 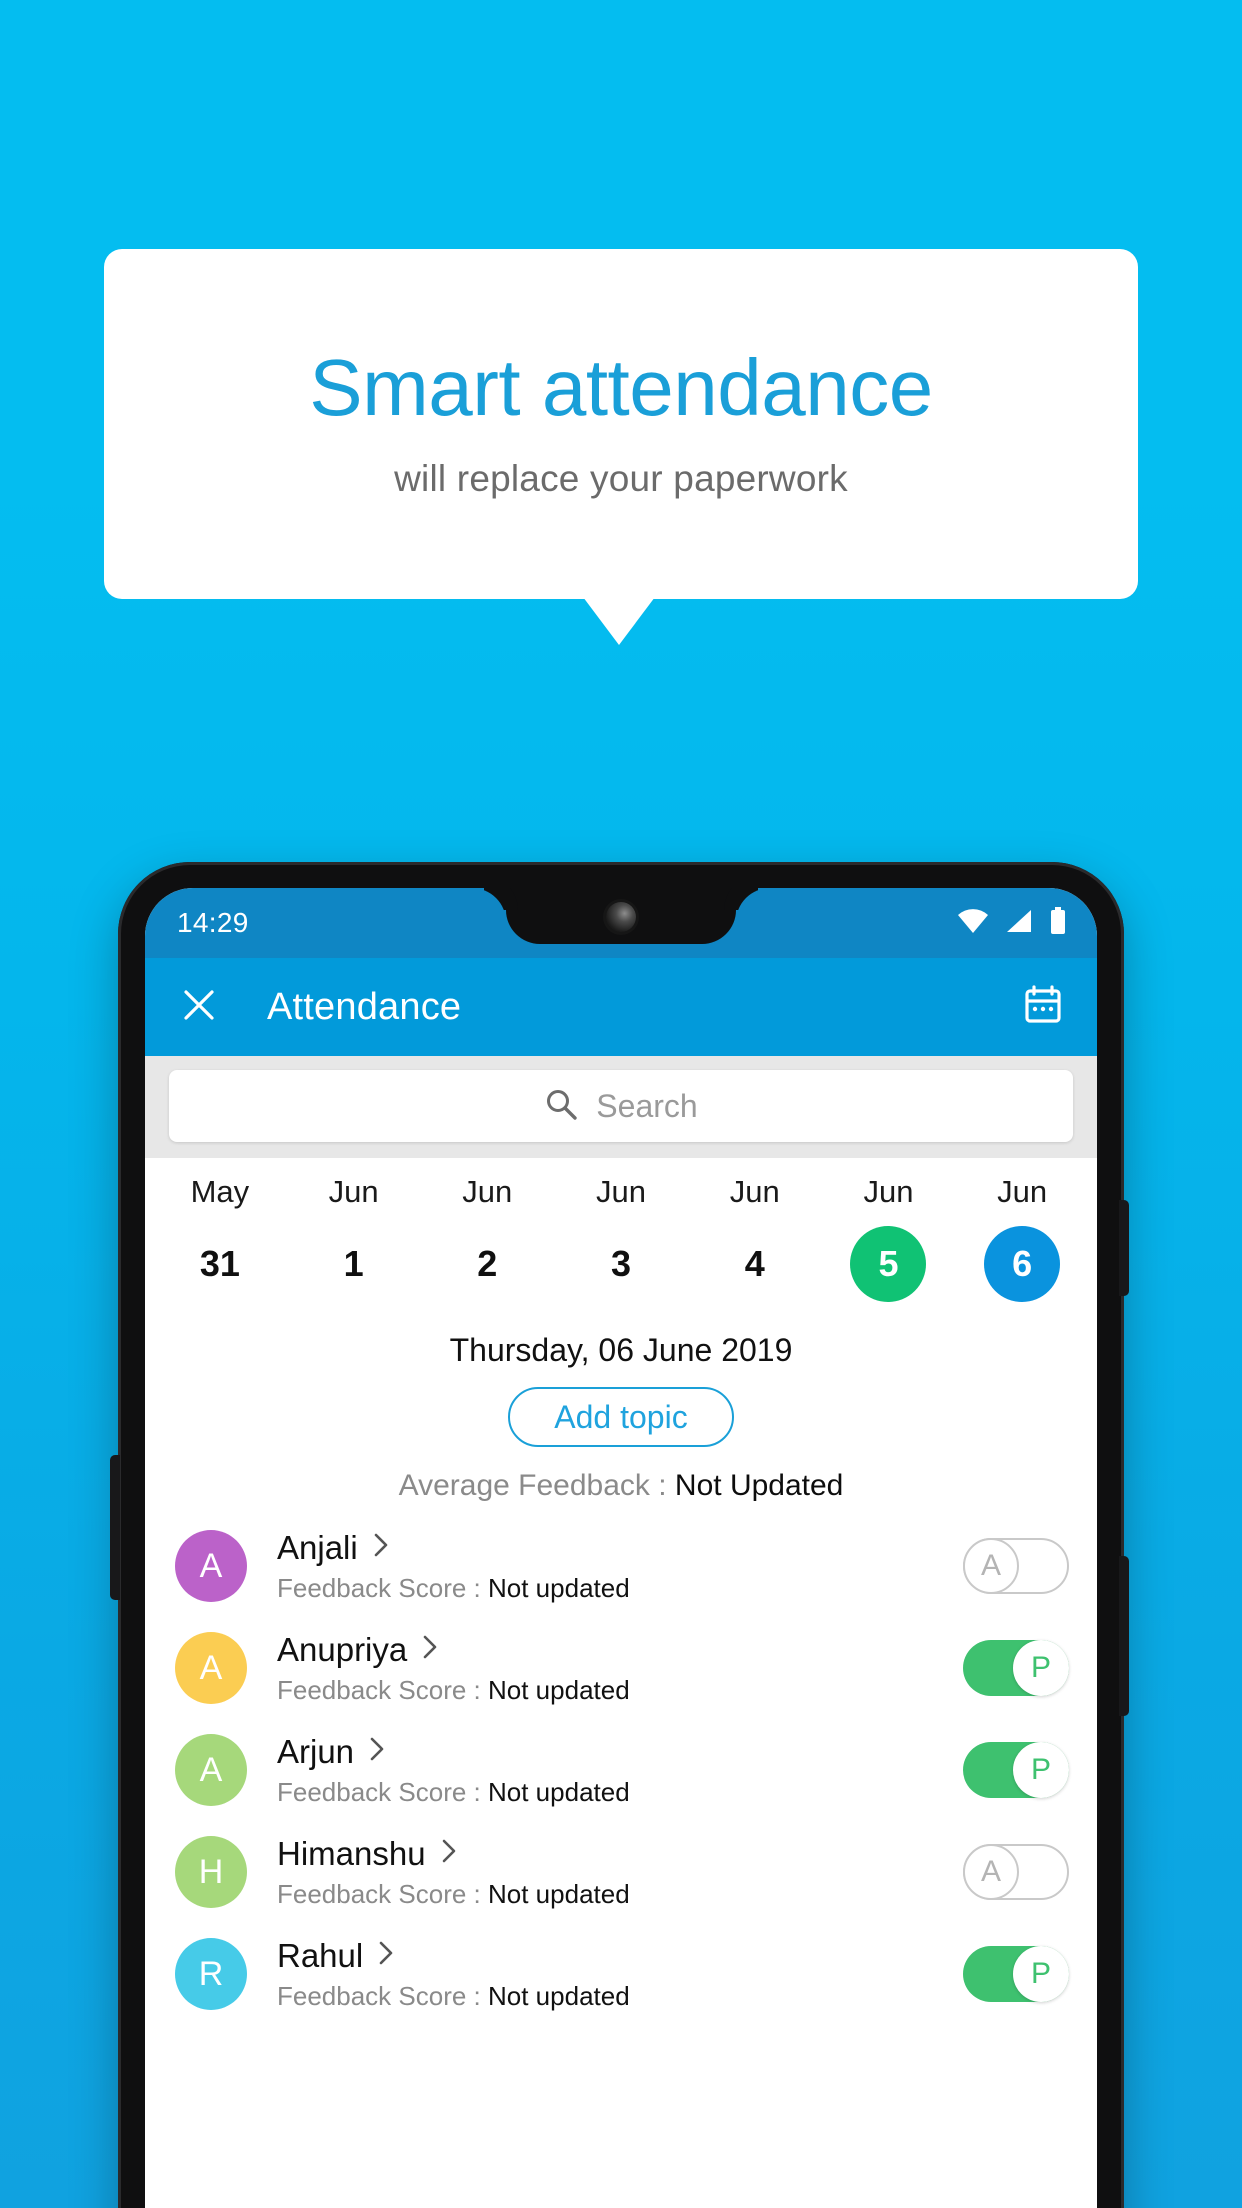 I want to click on add-topic-button: Add topic, so click(x=621, y=1417).